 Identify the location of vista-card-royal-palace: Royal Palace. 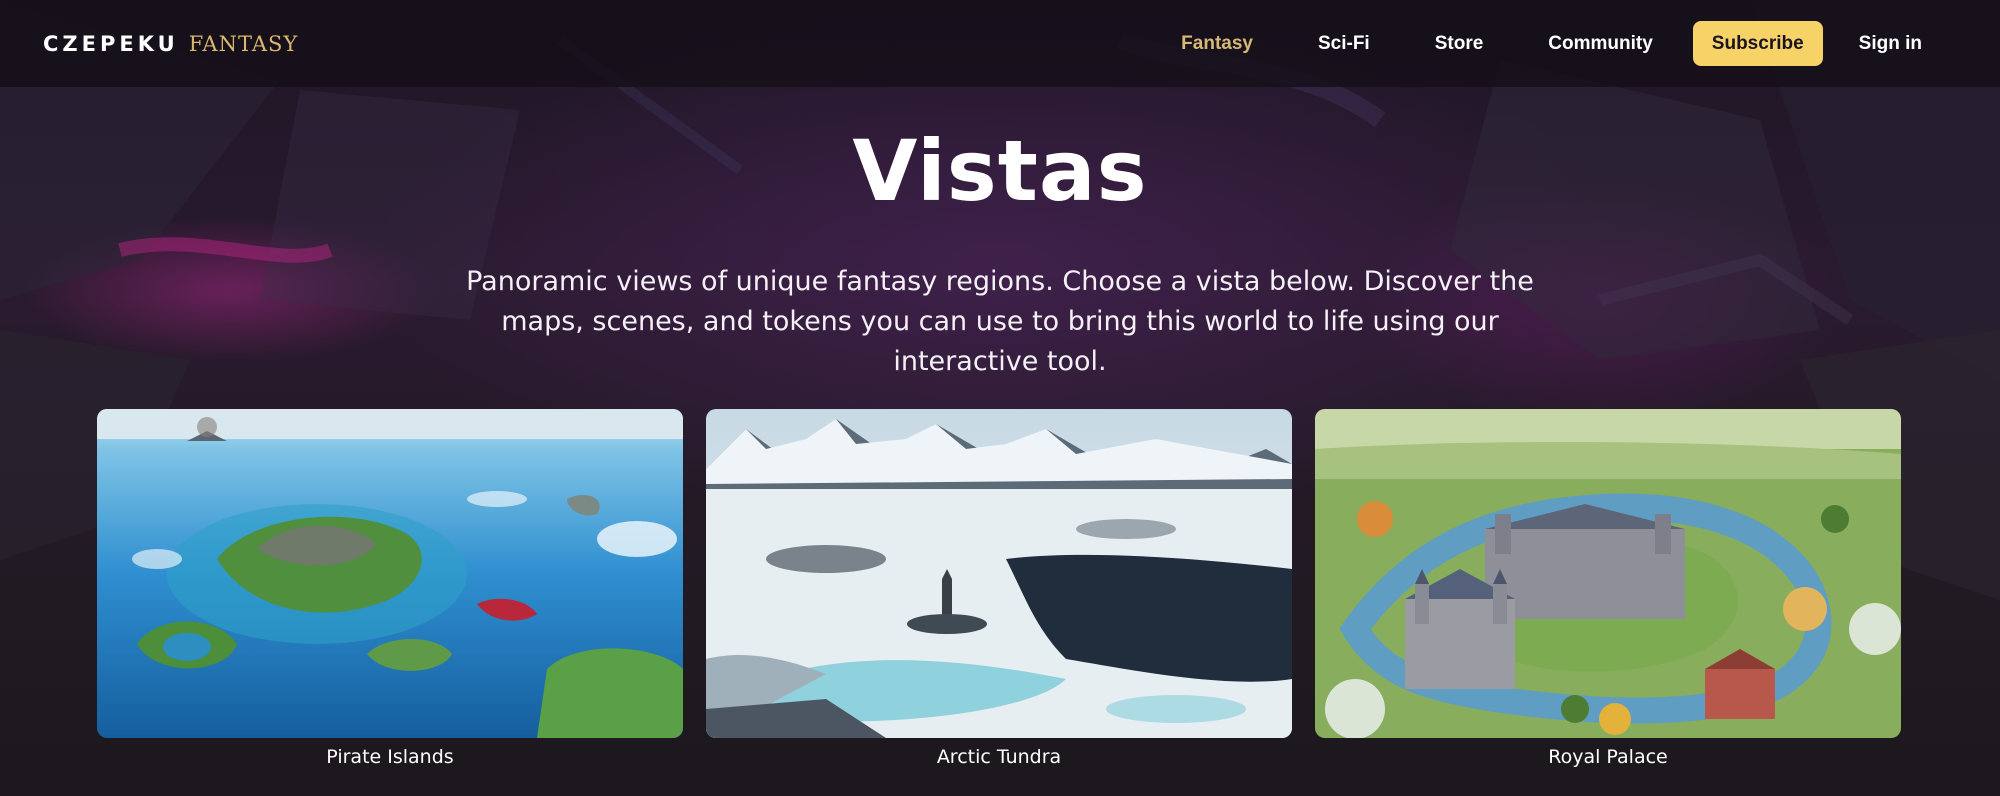
(1608, 588).